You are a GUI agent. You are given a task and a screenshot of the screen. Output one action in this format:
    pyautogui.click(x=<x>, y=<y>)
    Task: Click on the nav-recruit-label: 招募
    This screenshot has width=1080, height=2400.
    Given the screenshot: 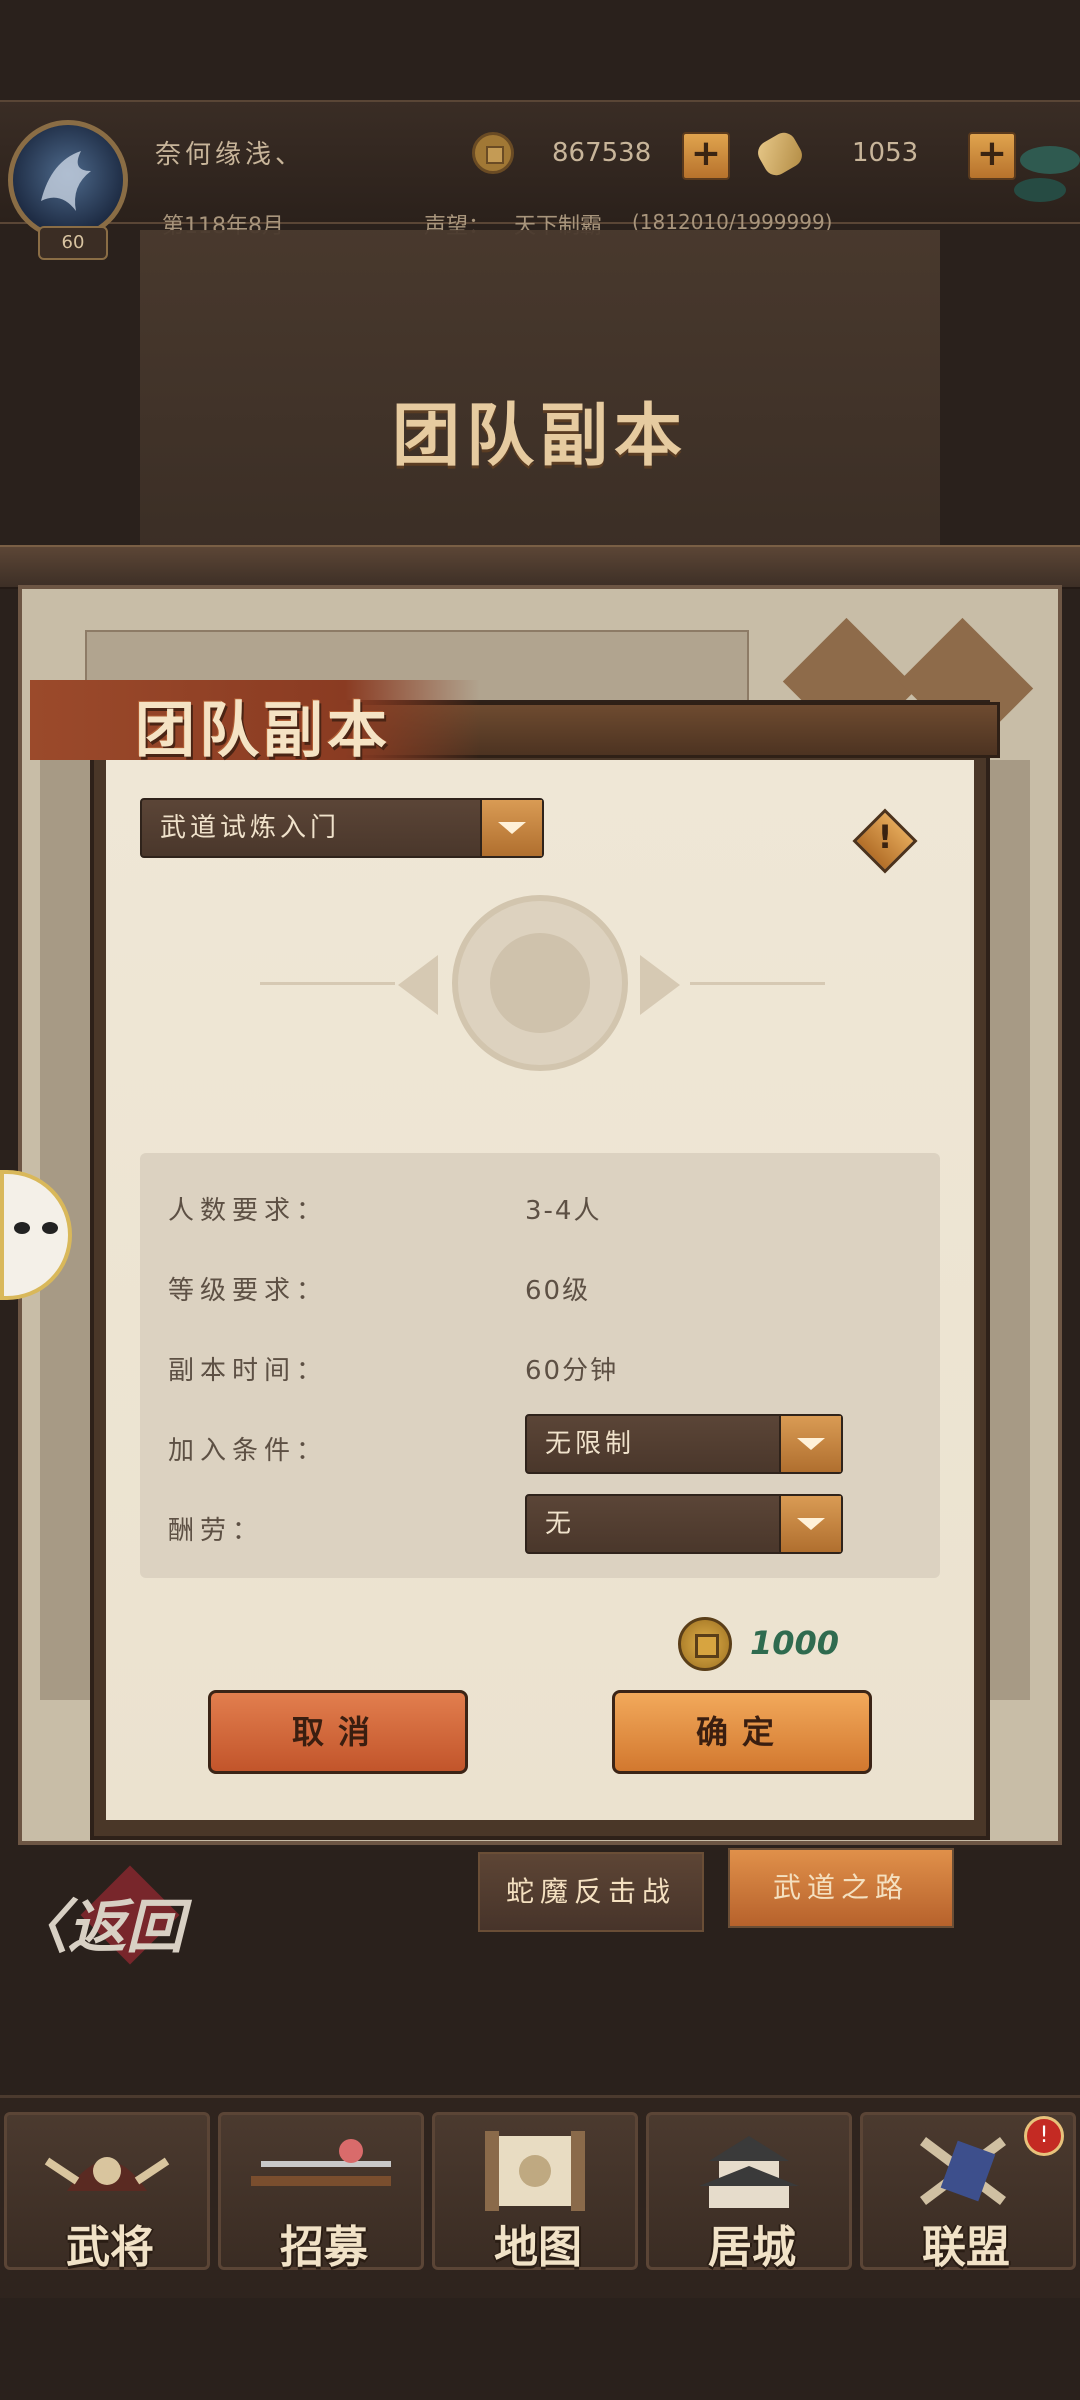 What is the action you would take?
    pyautogui.click(x=324, y=2247)
    